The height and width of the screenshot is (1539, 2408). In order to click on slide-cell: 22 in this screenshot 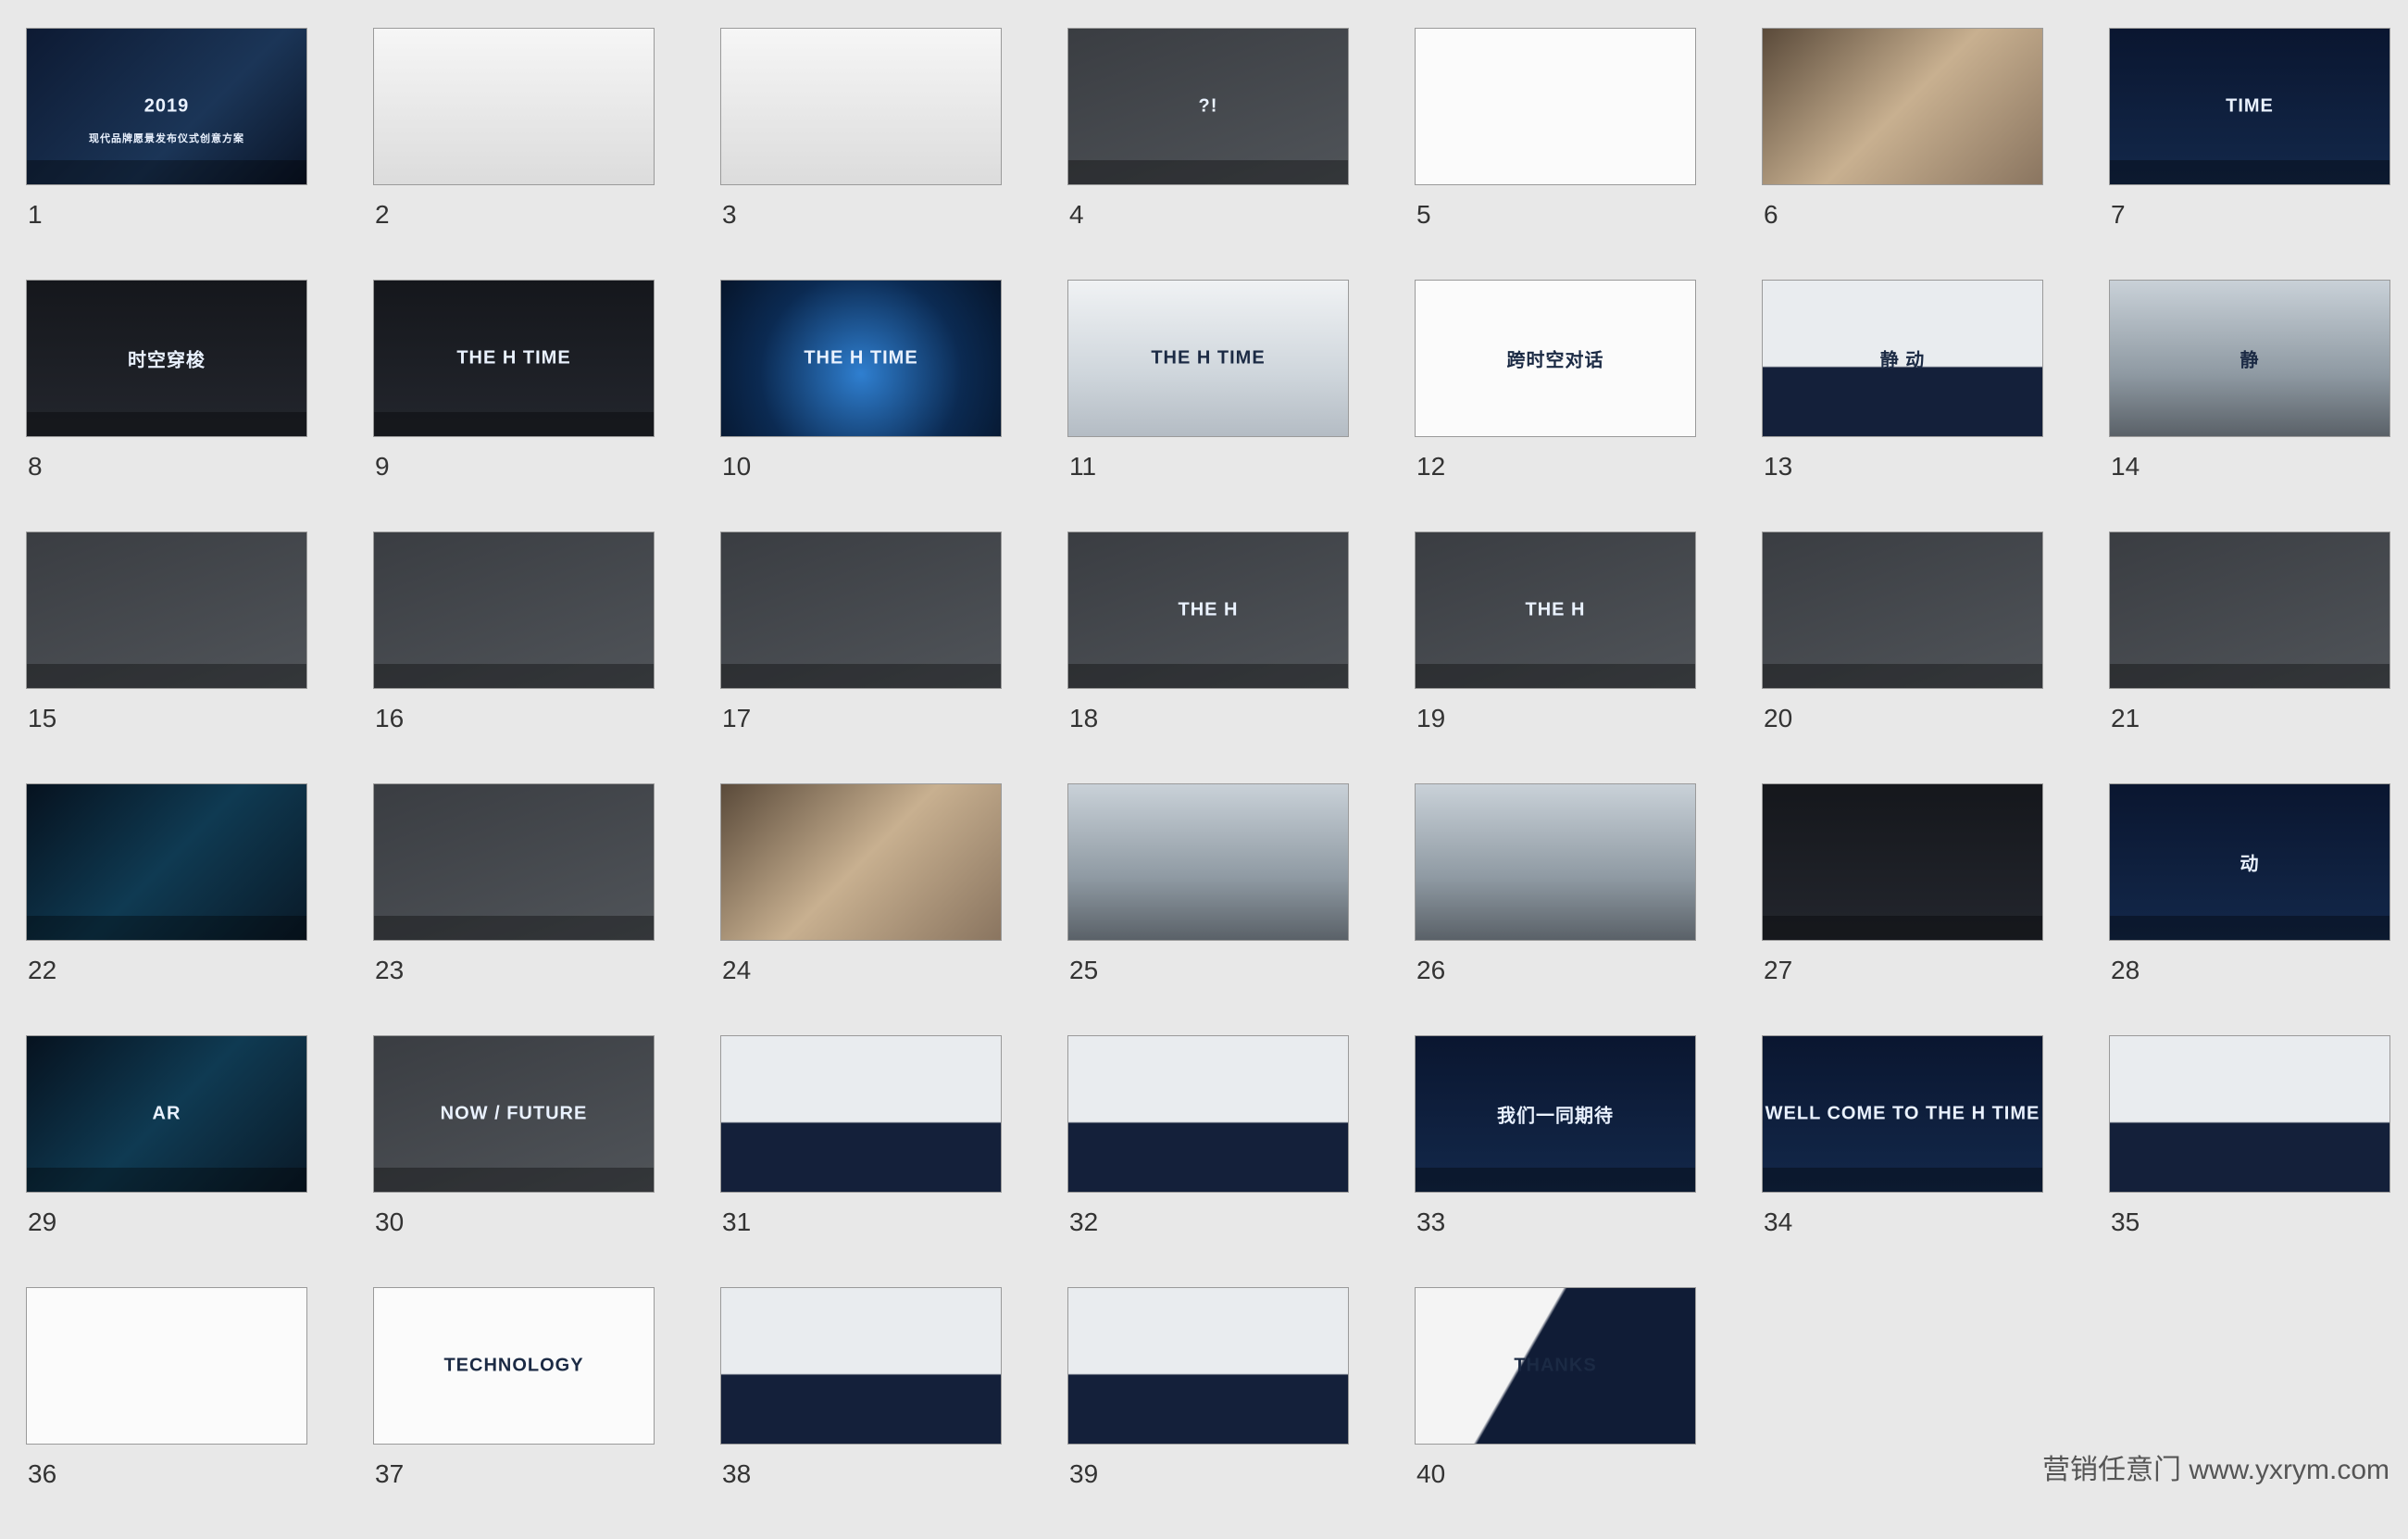, I will do `click(166, 909)`.